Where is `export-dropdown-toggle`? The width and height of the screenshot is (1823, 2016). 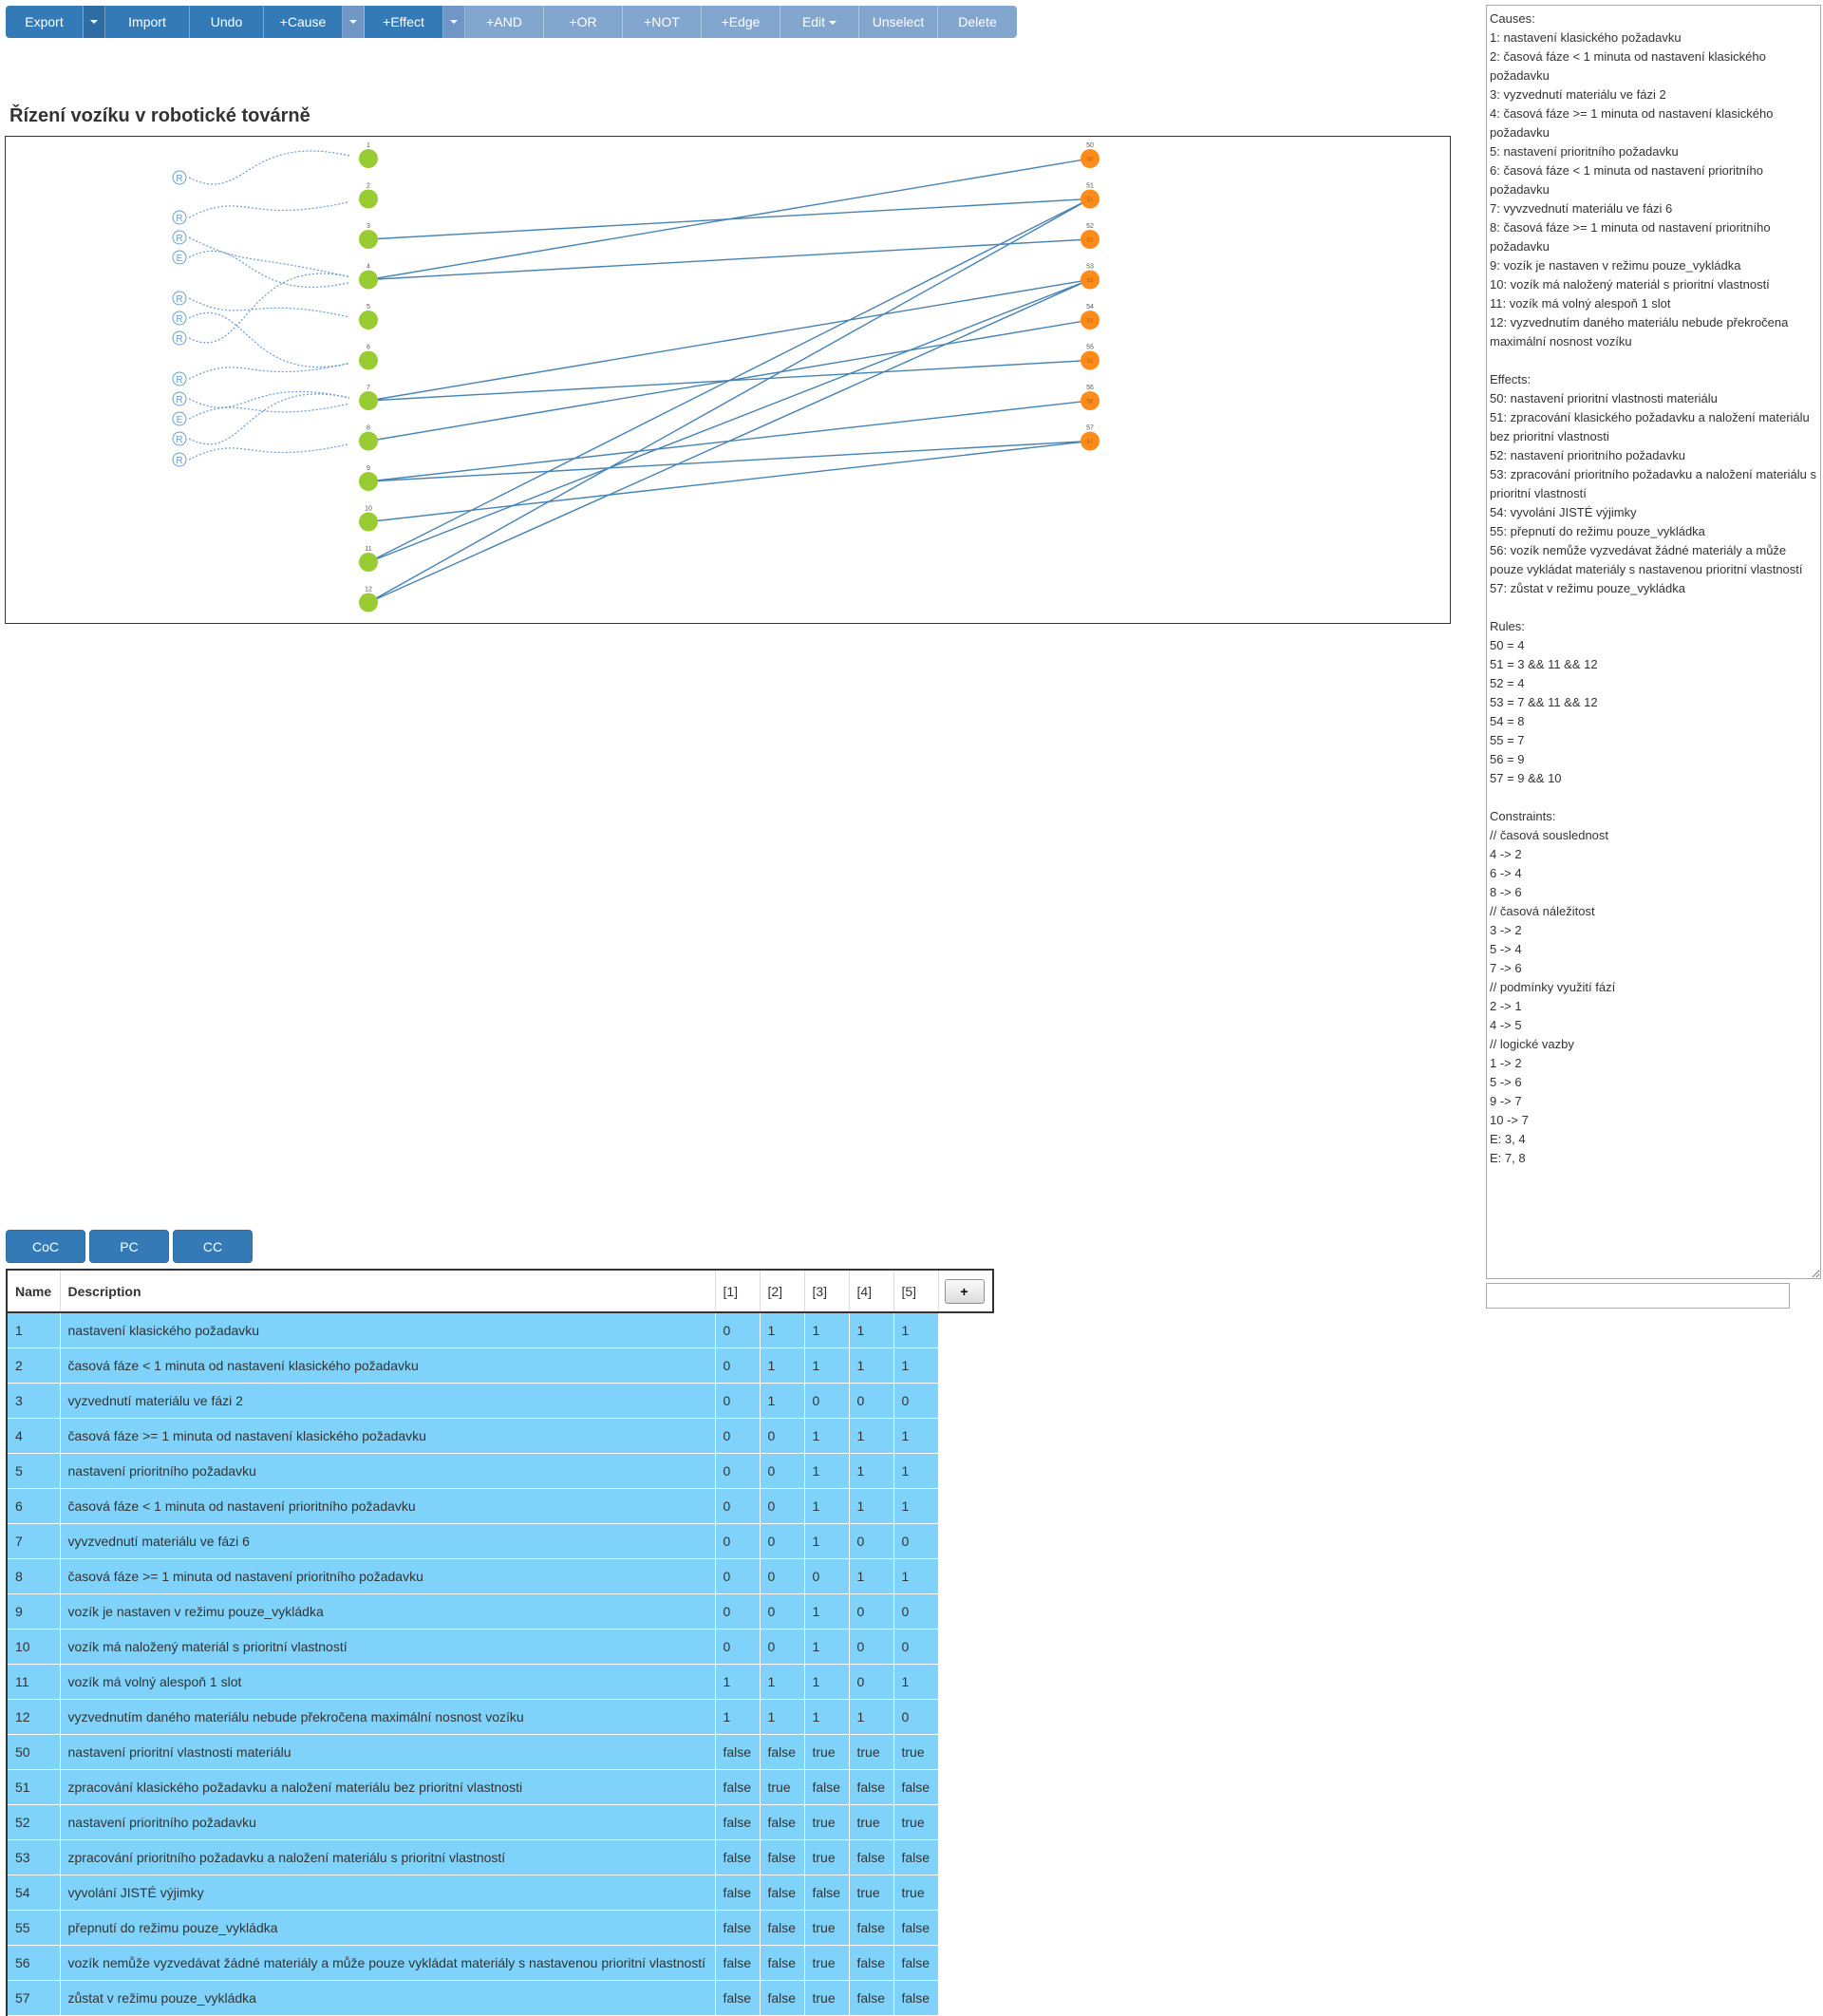 export-dropdown-toggle is located at coordinates (94, 22).